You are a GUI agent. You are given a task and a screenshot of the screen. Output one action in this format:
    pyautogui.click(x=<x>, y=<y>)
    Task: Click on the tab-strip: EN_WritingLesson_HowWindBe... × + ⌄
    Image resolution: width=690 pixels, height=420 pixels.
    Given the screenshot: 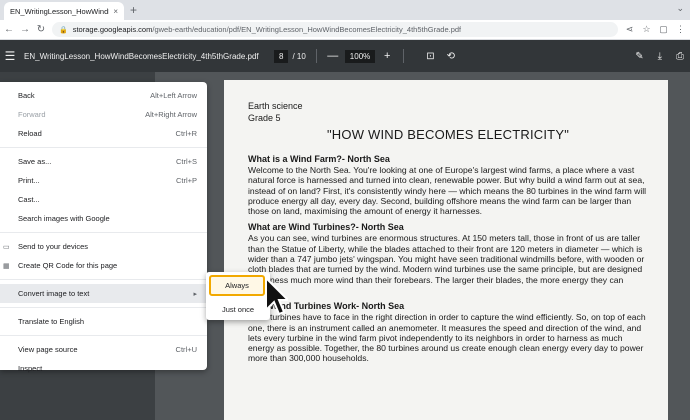 What is the action you would take?
    pyautogui.click(x=345, y=10)
    